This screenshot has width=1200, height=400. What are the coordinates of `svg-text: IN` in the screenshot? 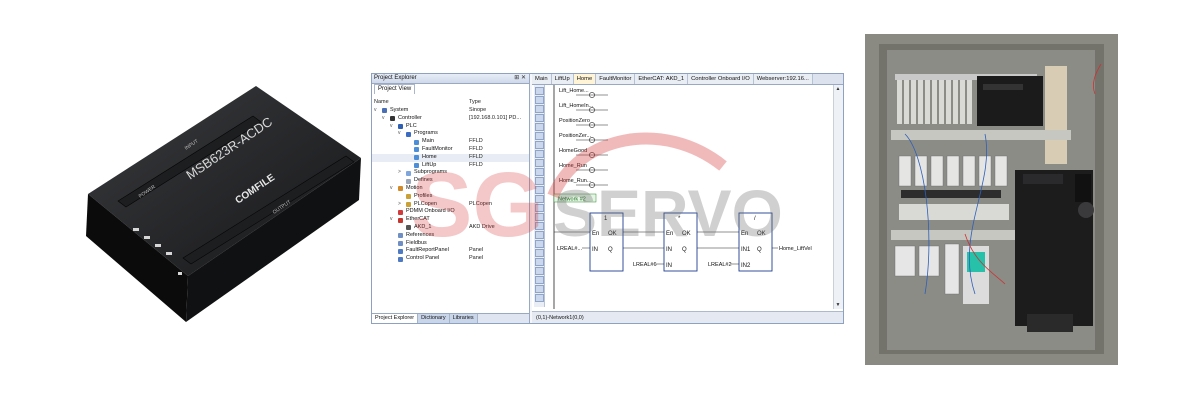 It's located at (669, 250).